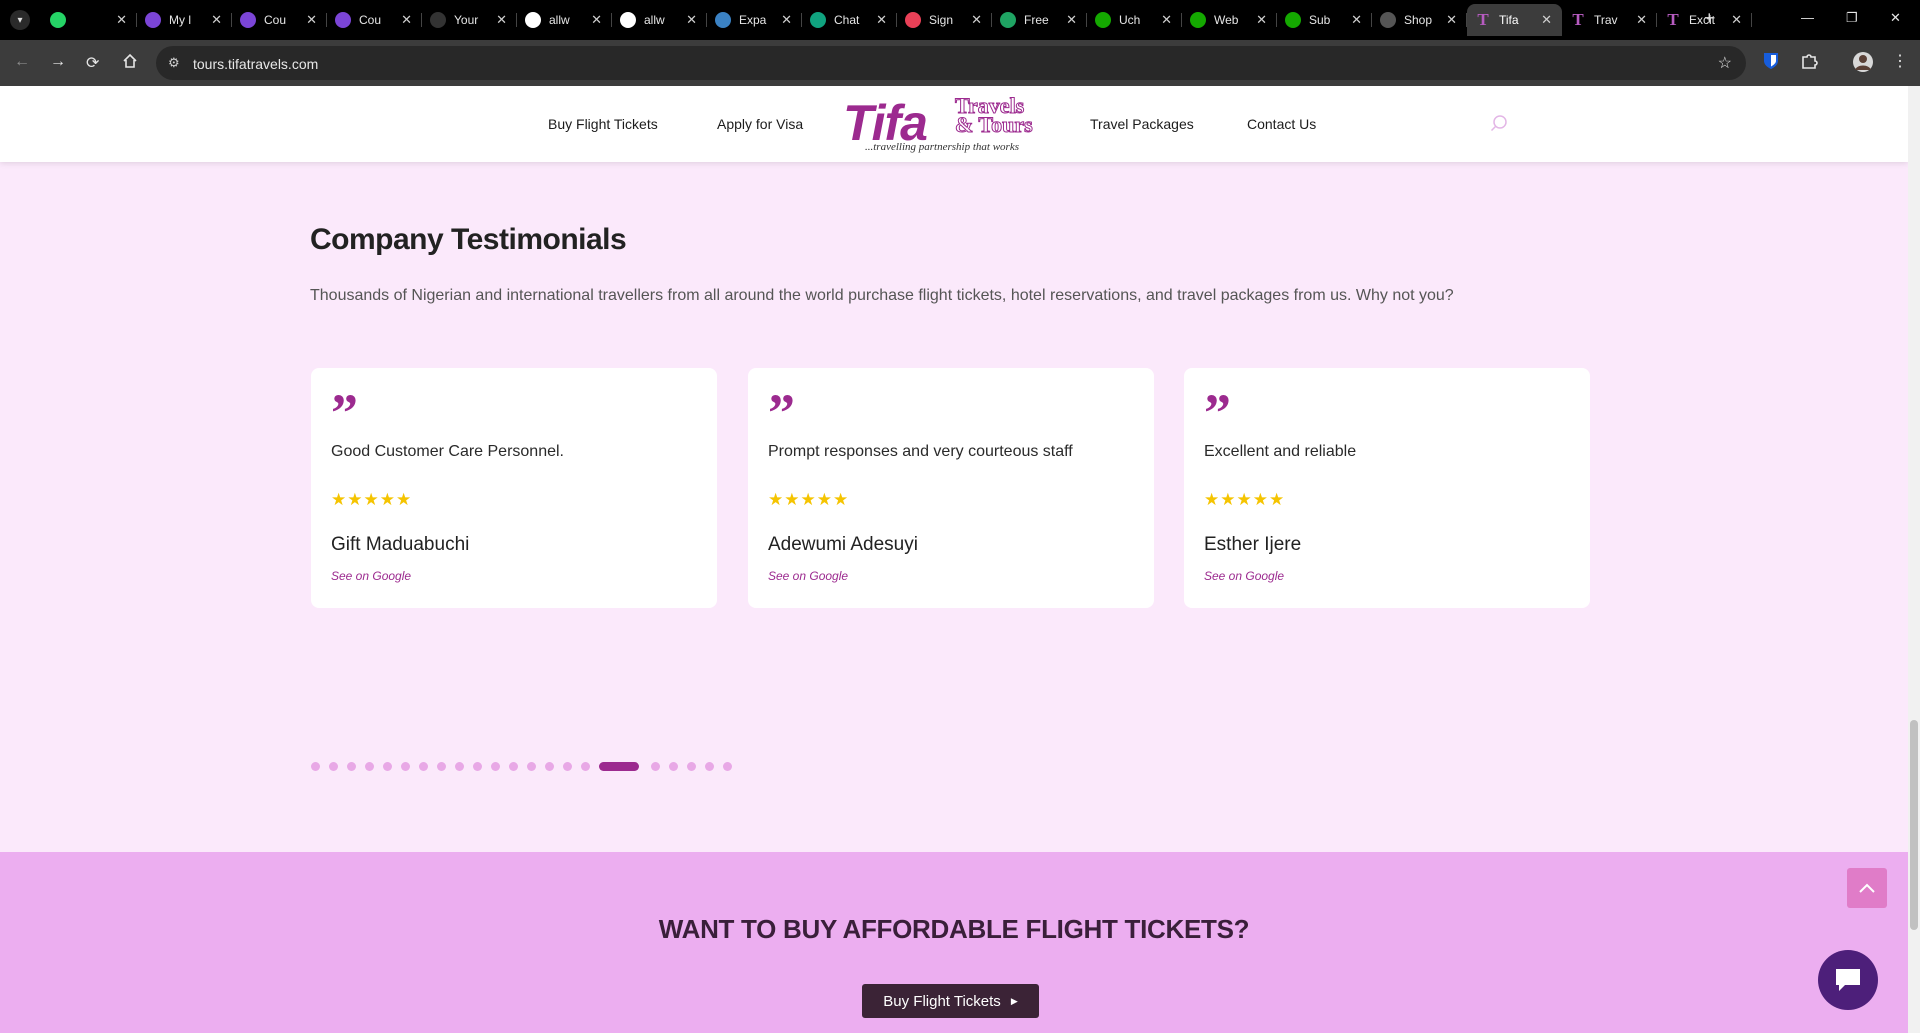 This screenshot has height=1033, width=1920. Describe the element at coordinates (849, 20) in the screenshot. I see `browser-tab: Chat ✕` at that location.